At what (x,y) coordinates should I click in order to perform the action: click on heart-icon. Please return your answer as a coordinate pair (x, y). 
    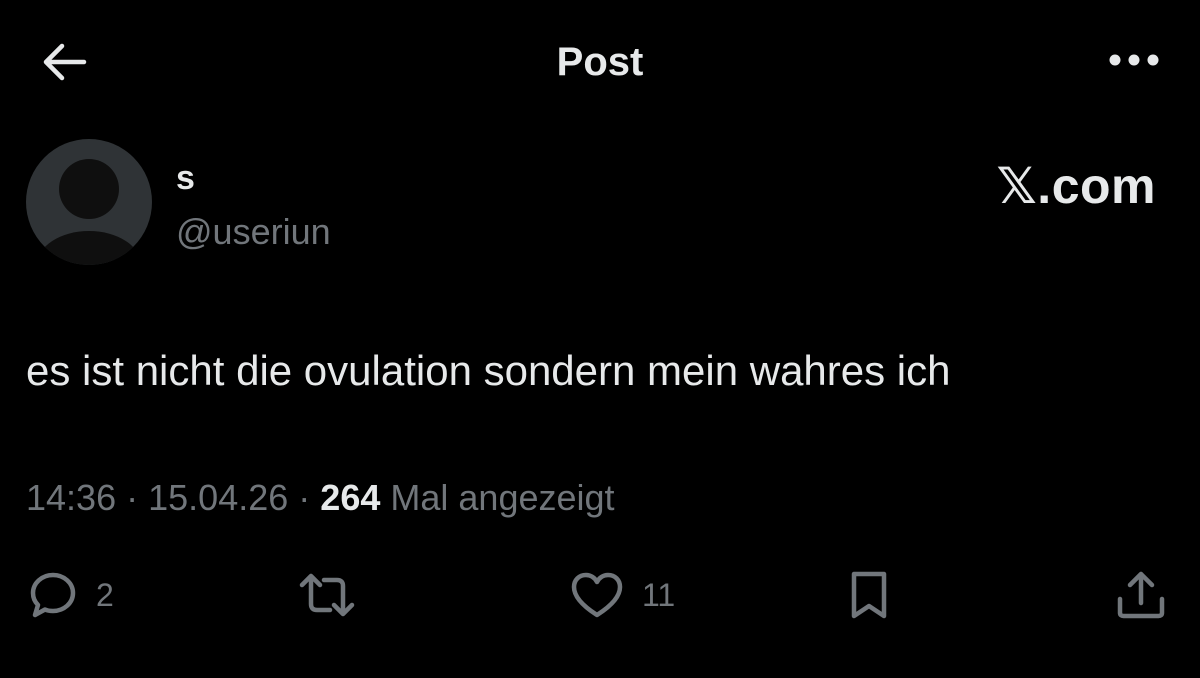
    Looking at the image, I should click on (597, 595).